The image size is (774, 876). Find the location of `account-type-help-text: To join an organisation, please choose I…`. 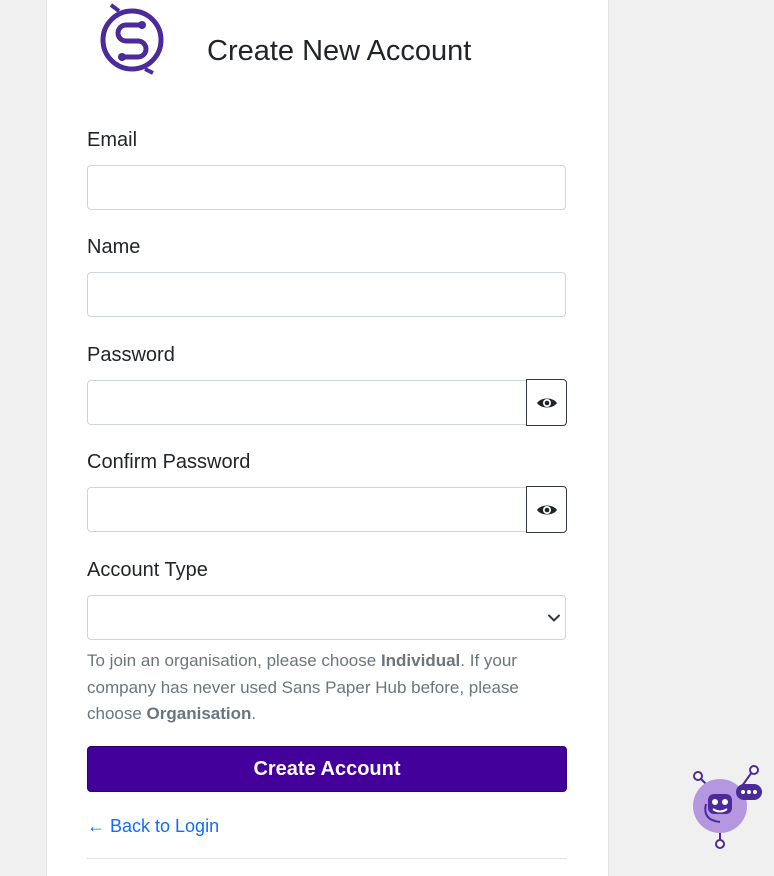

account-type-help-text: To join an organisation, please choose I… is located at coordinates (303, 687).